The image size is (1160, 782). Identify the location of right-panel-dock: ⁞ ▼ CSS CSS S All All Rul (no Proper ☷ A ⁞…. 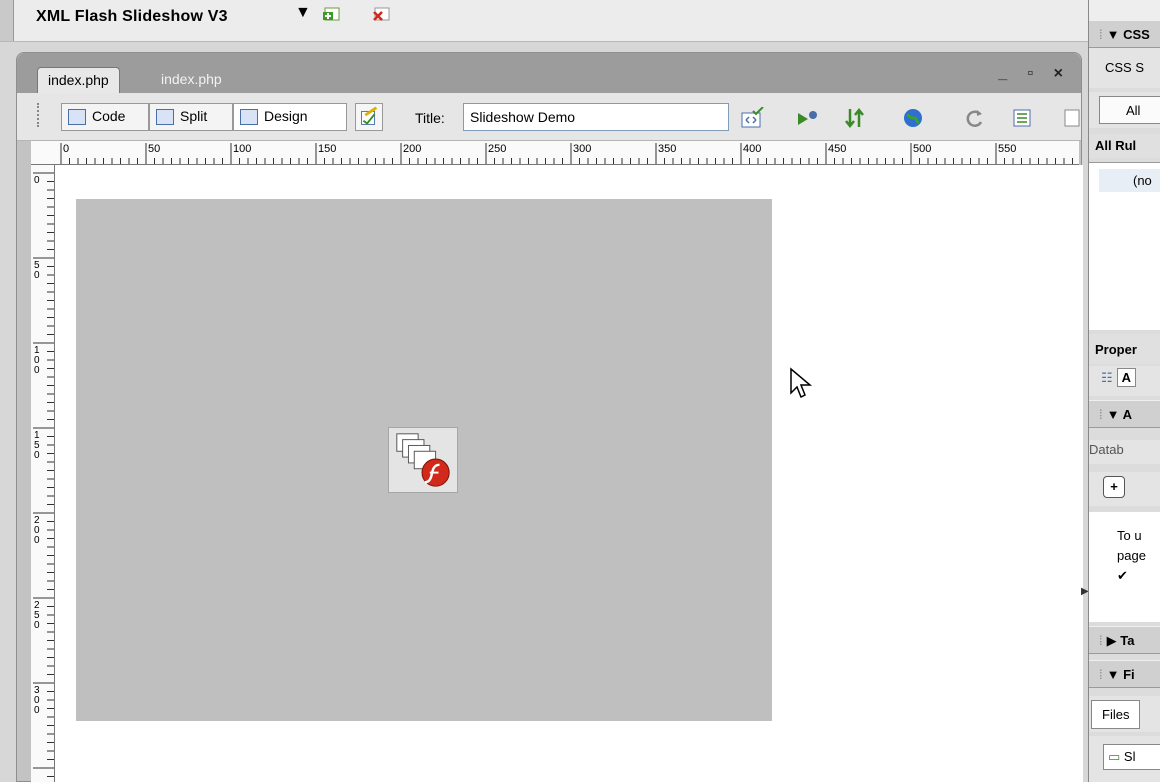
(1124, 391).